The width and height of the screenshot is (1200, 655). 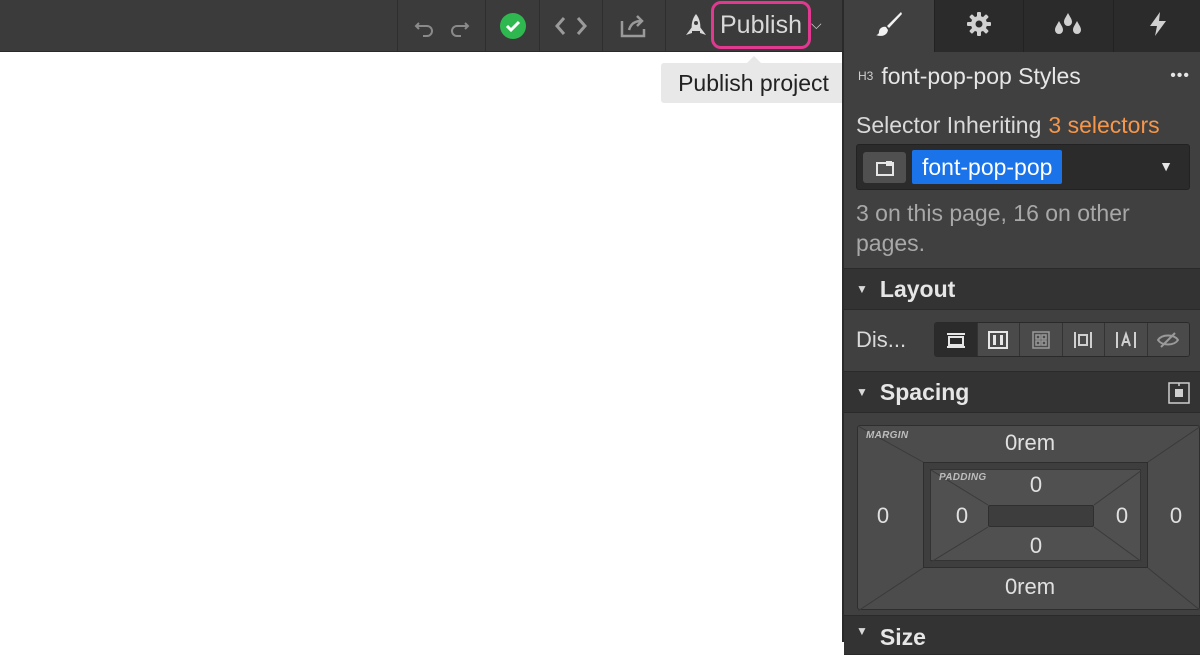 I want to click on selector-count-link: 3 selectors, so click(x=1103, y=125).